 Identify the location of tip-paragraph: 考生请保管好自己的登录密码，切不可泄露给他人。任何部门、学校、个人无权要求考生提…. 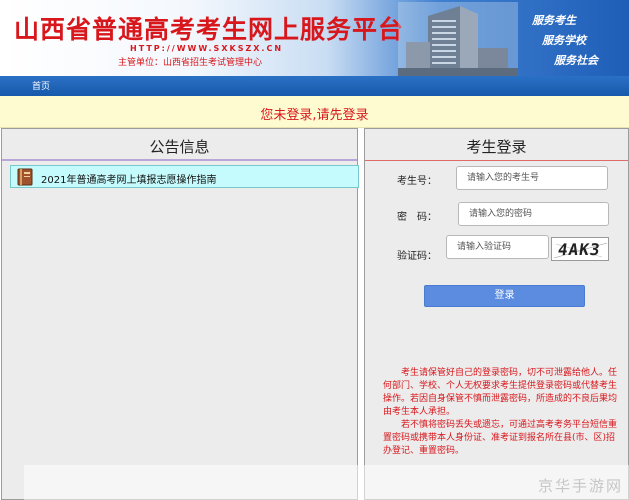
(500, 392).